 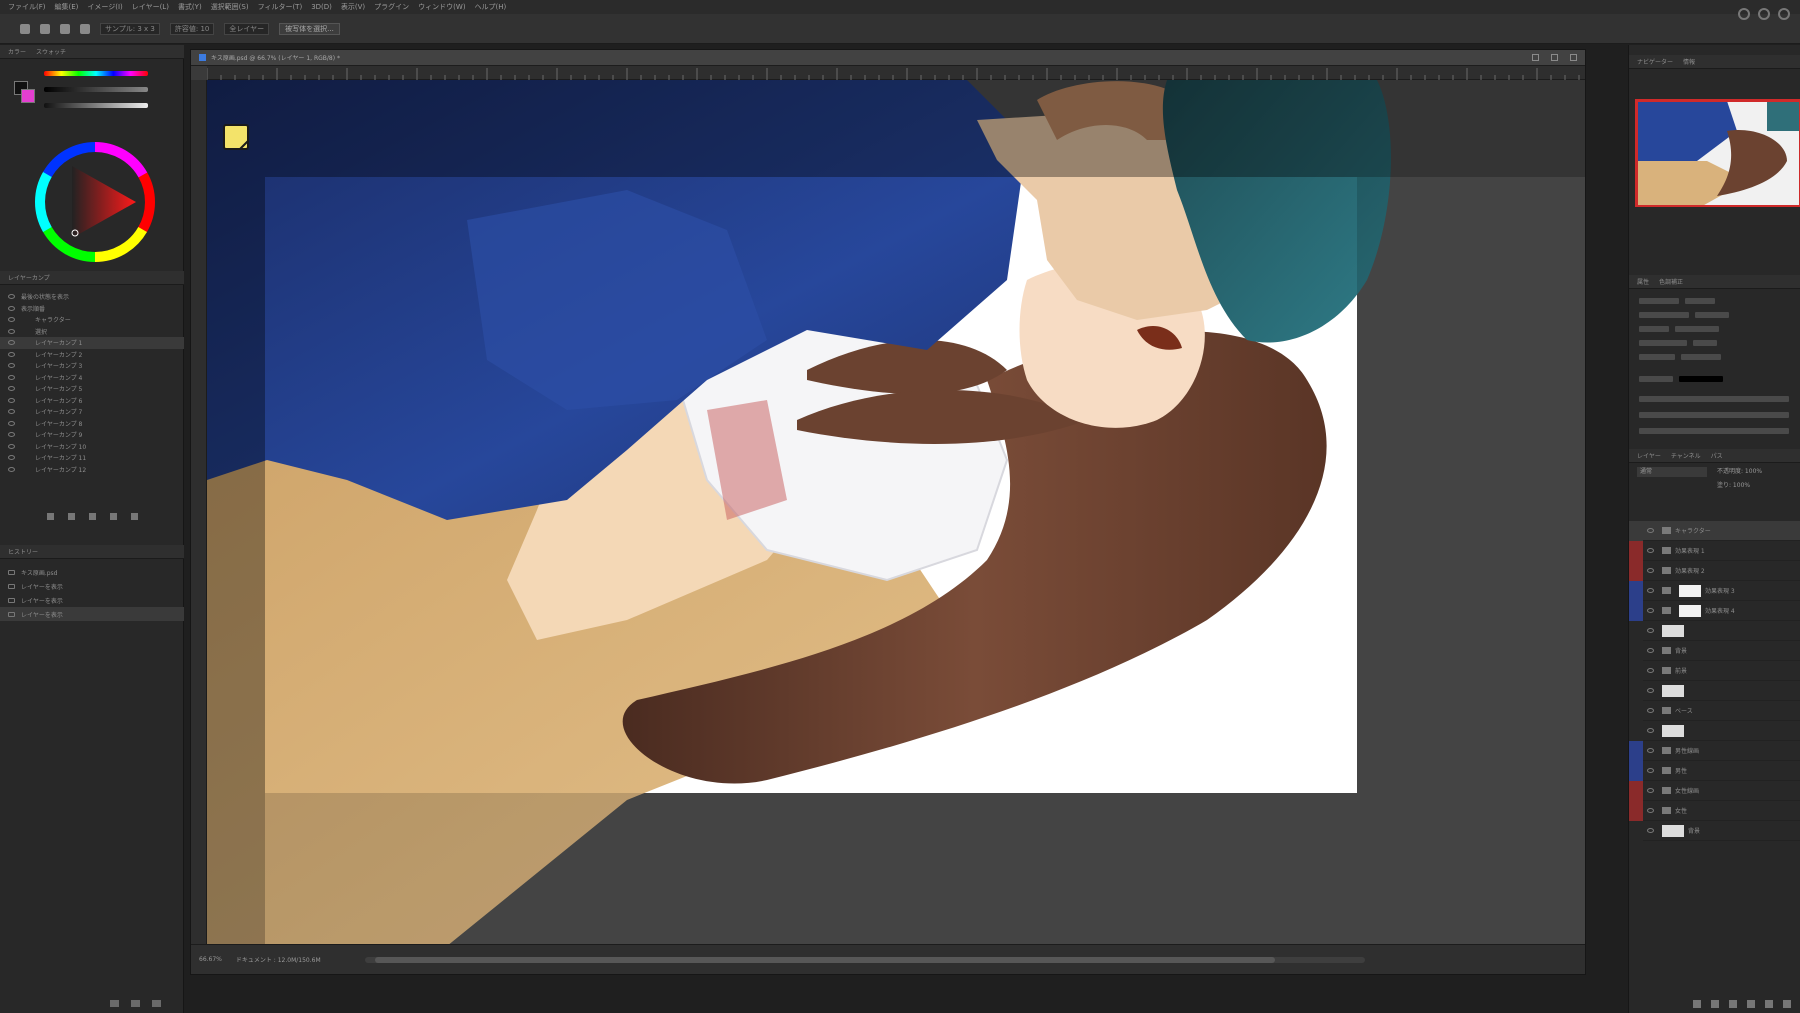 I want to click on snapshot-icon, so click(x=114, y=1003).